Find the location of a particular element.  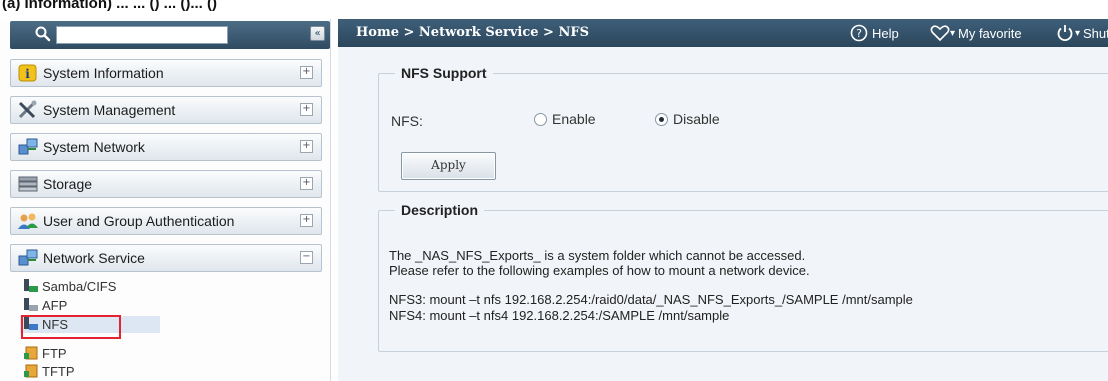

favorite-label: My favorite is located at coordinates (990, 33).